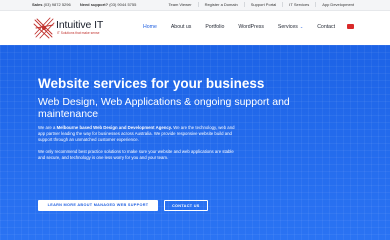  Describe the element at coordinates (57, 4) in the screenshot. I see `sales-phone: (03) 9872 5296` at that location.